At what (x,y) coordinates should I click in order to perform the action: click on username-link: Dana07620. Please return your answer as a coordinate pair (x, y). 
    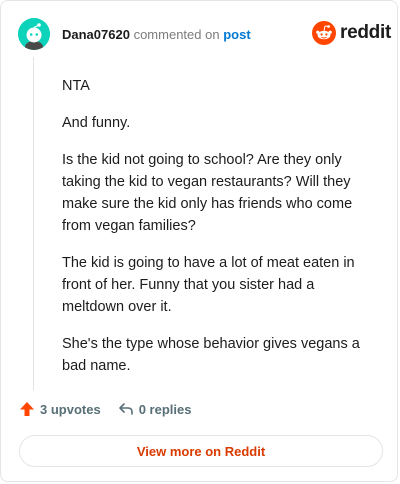
    Looking at the image, I should click on (96, 34).